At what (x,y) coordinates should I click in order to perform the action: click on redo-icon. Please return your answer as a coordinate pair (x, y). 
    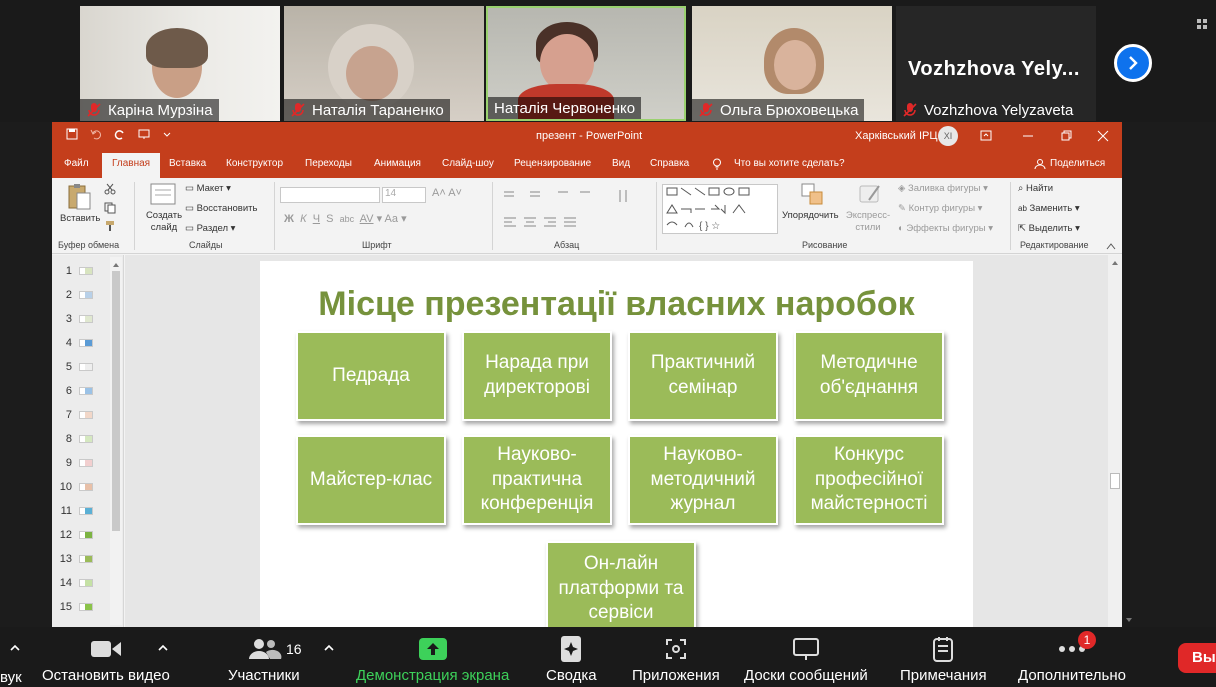
    Looking at the image, I should click on (120, 134).